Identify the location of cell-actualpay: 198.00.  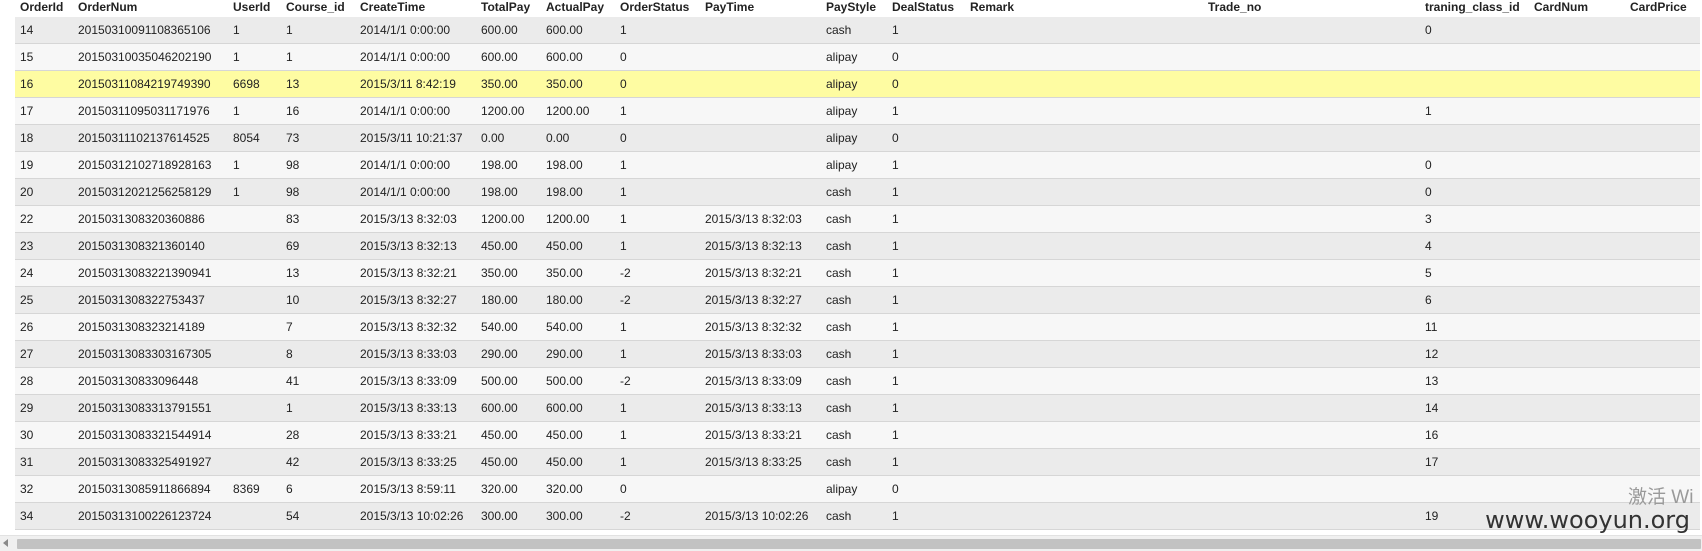
(578, 165).